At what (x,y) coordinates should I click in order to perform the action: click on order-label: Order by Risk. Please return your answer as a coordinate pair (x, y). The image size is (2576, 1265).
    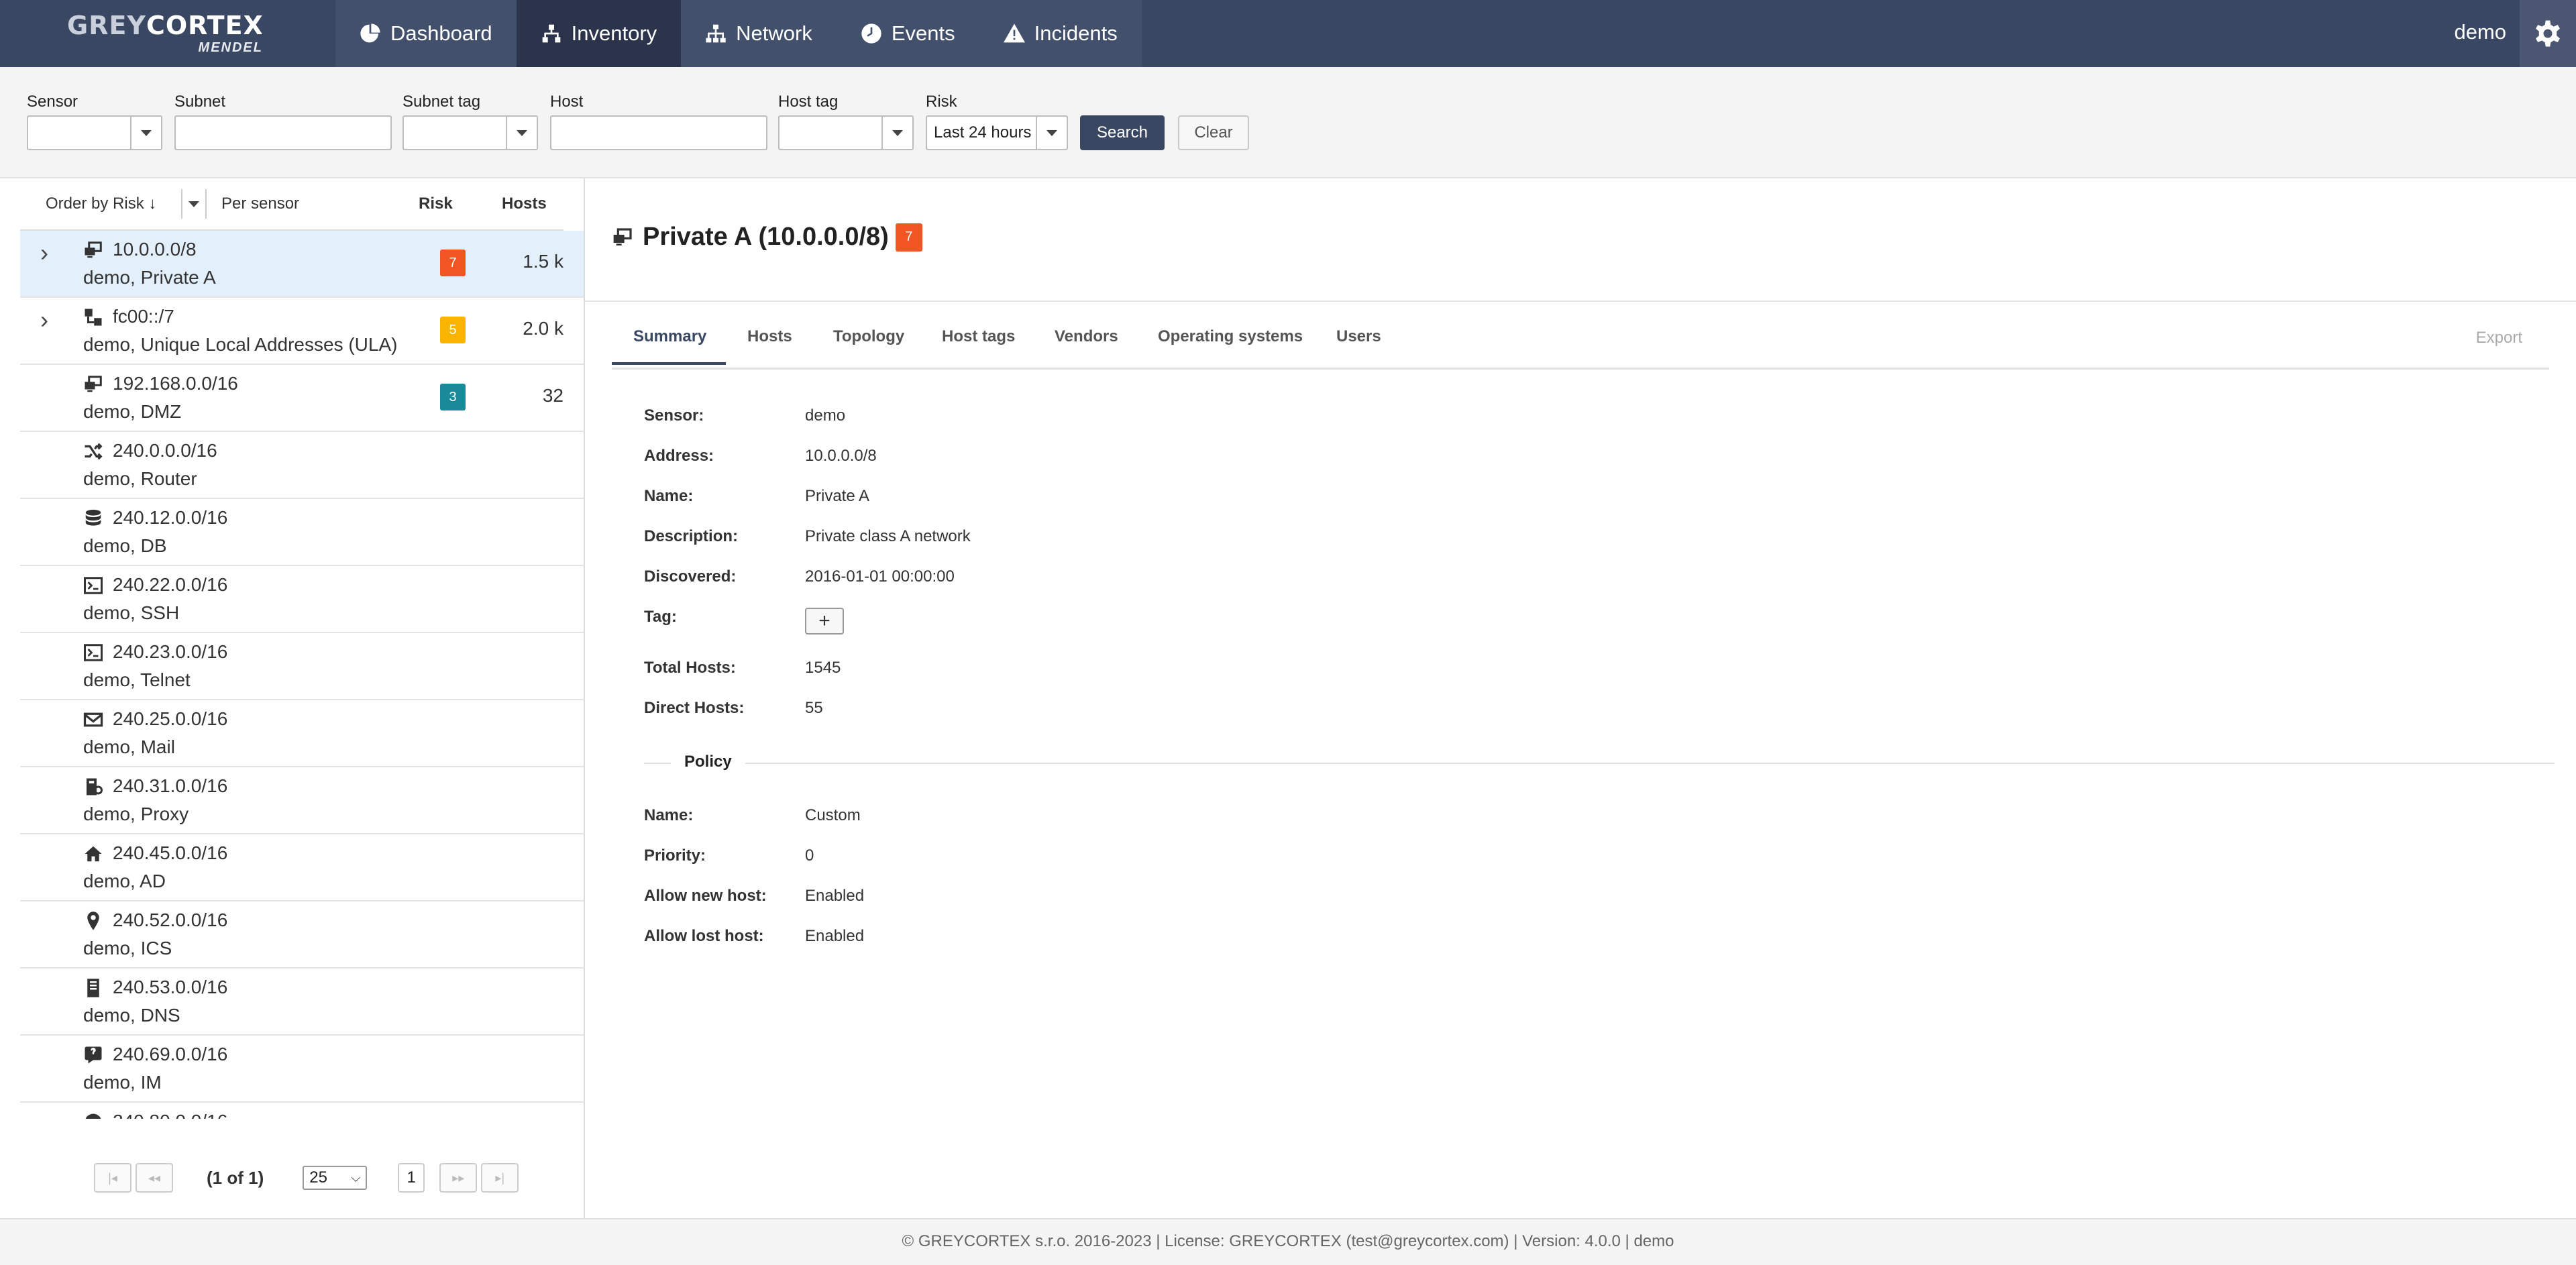
    Looking at the image, I should click on (95, 204).